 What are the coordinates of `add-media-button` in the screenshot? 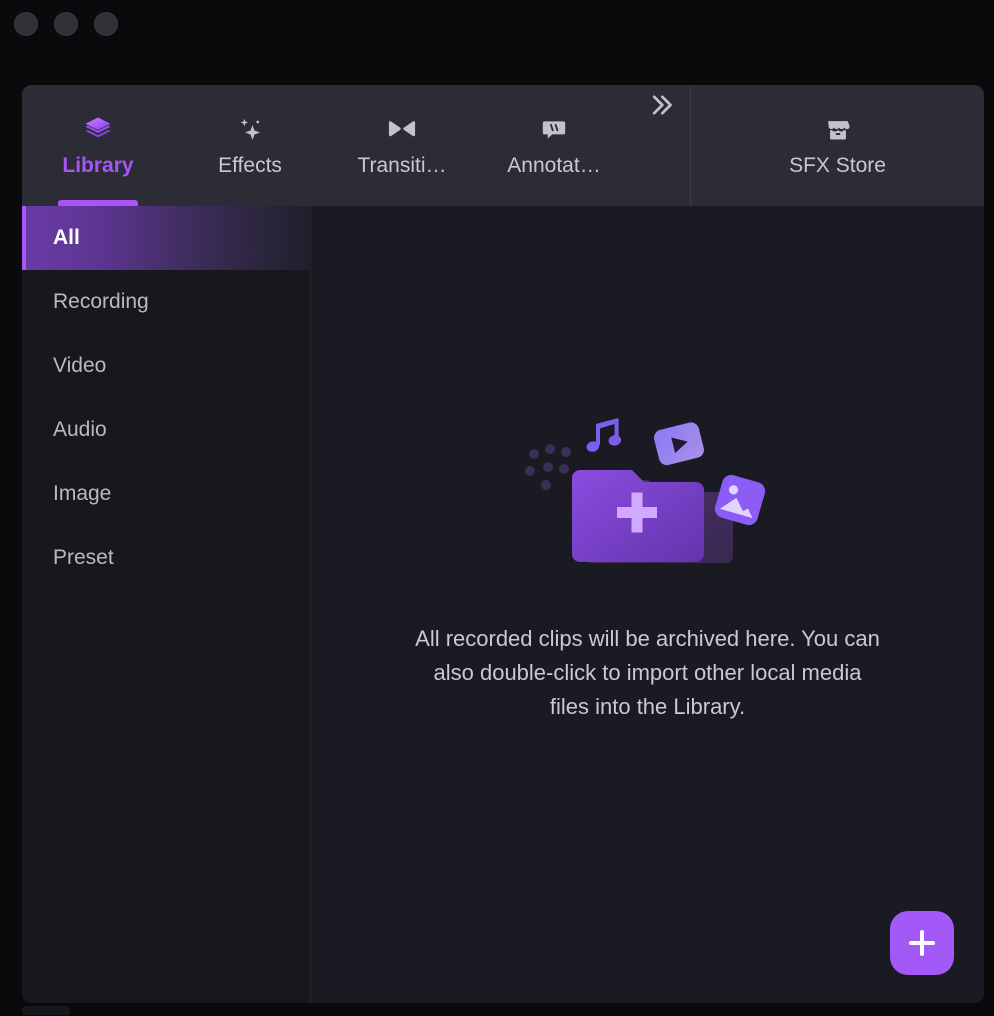 It's located at (922, 943).